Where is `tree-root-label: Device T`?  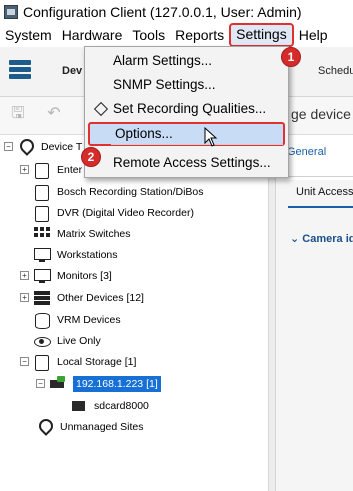 tree-root-label: Device T is located at coordinates (62, 146).